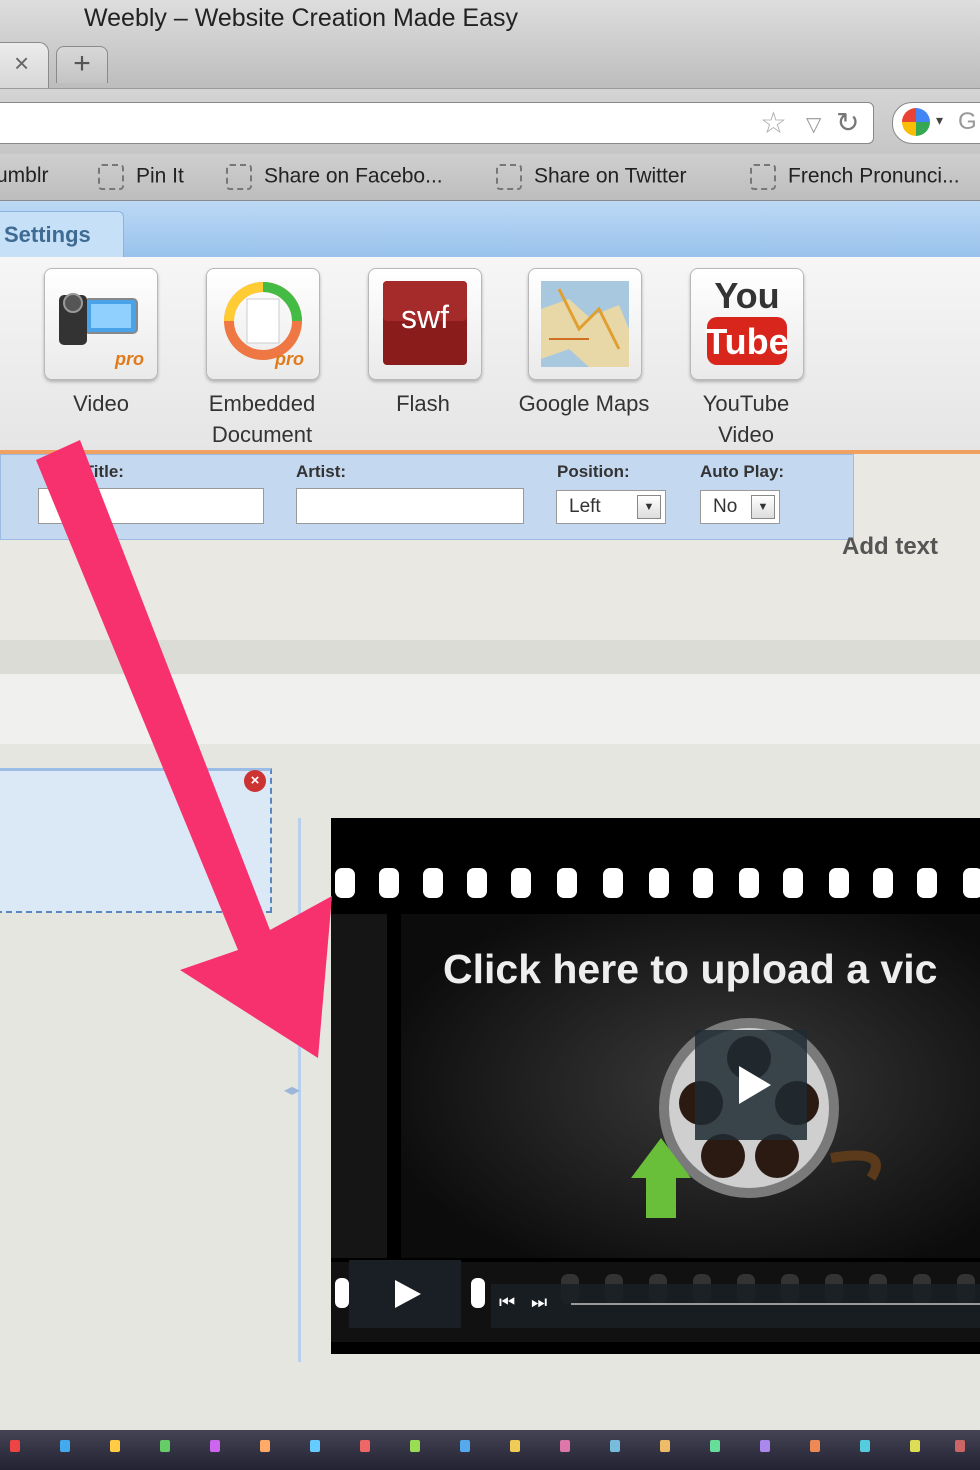 The image size is (980, 1470). I want to click on element-video-label: Video, so click(101, 403).